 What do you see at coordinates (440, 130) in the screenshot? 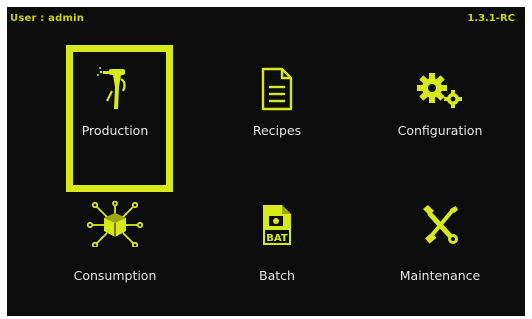
I see `configuration-label: Configuration` at bounding box center [440, 130].